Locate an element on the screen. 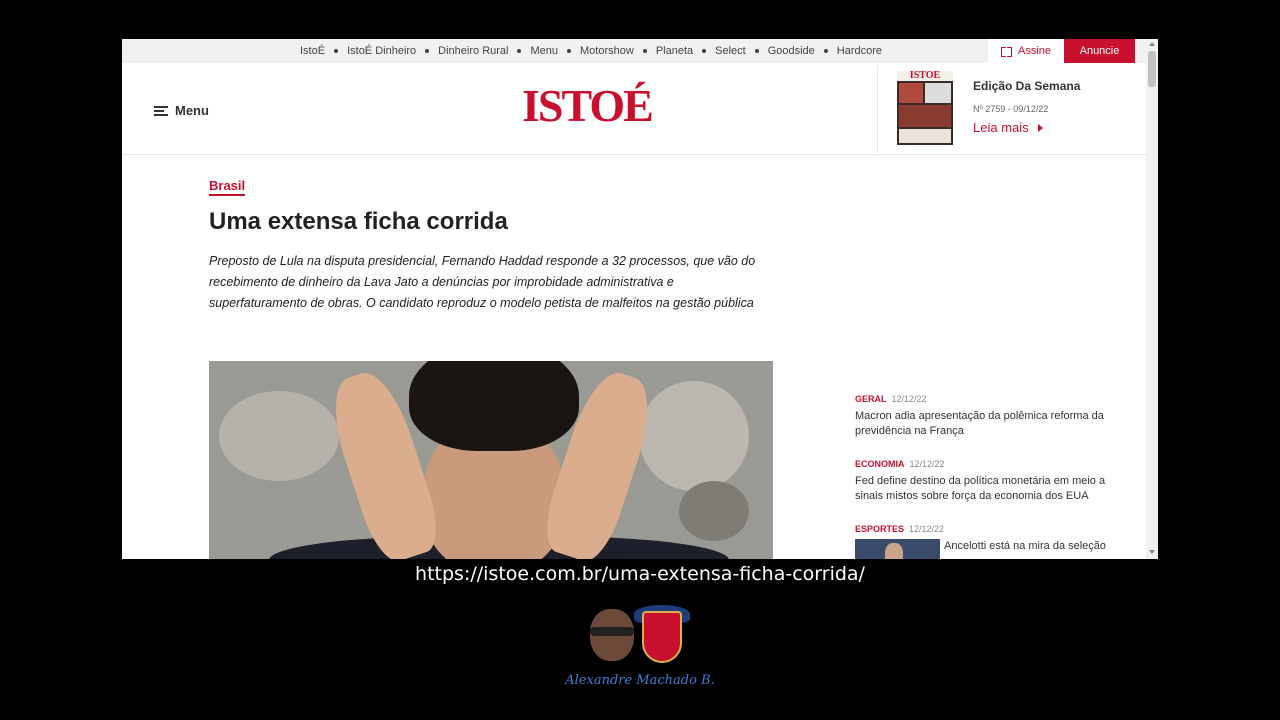 The height and width of the screenshot is (720, 1280). news-category: ESPORTES is located at coordinates (880, 529).